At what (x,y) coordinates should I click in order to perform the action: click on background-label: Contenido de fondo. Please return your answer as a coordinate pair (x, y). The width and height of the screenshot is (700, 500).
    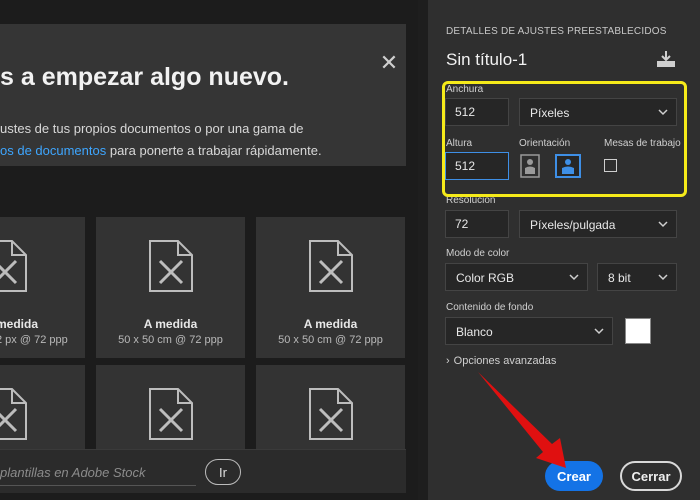
    Looking at the image, I should click on (490, 307).